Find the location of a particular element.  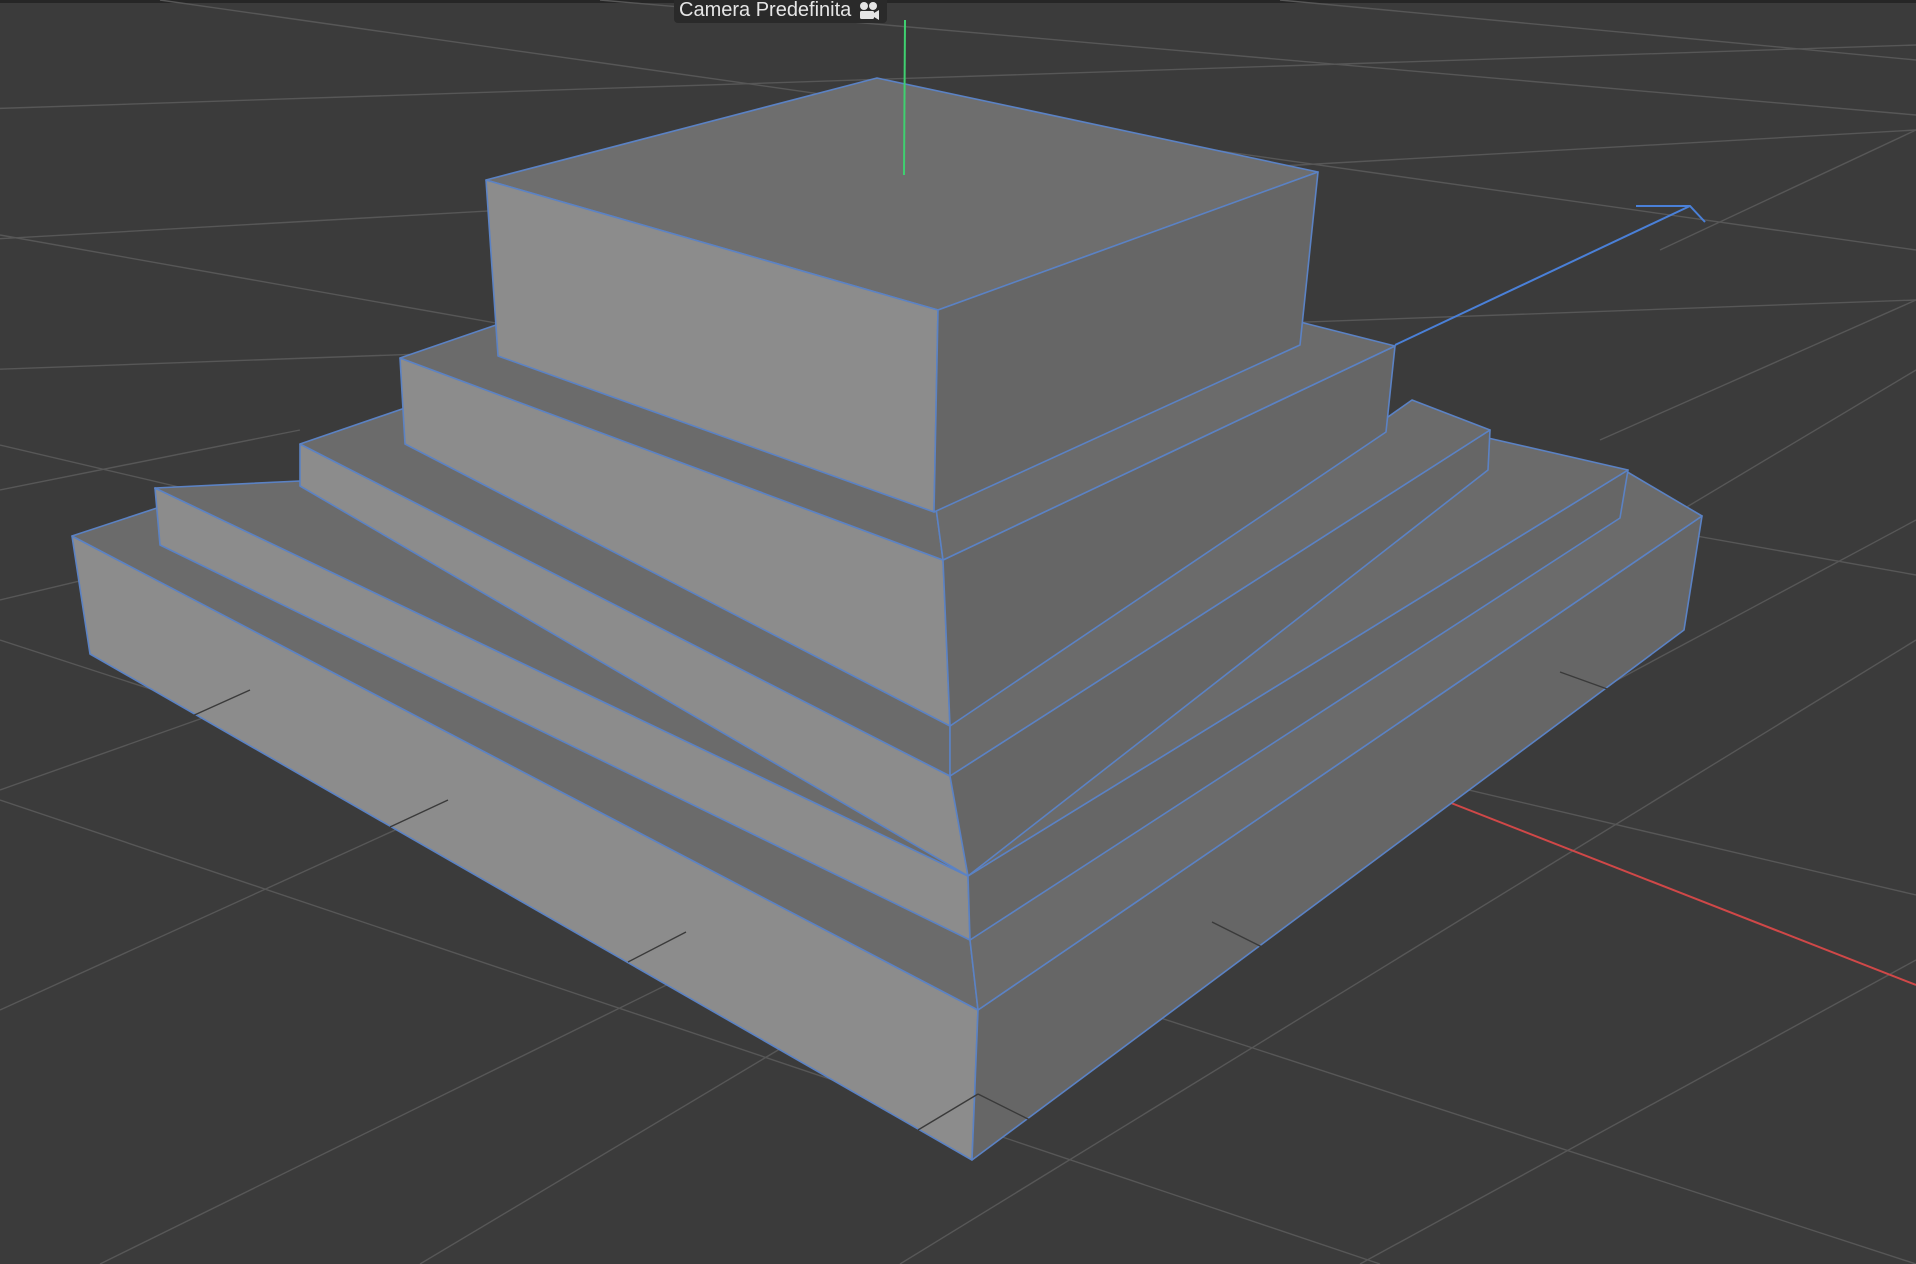

camera-icon is located at coordinates (869, 11).